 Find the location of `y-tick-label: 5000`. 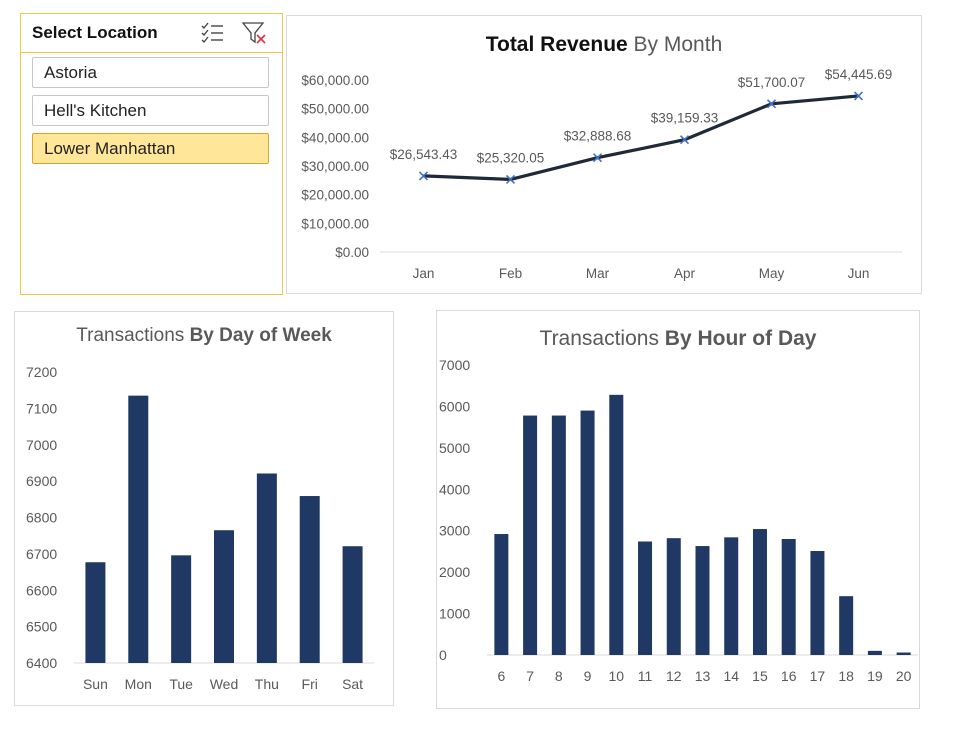

y-tick-label: 5000 is located at coordinates (454, 448).